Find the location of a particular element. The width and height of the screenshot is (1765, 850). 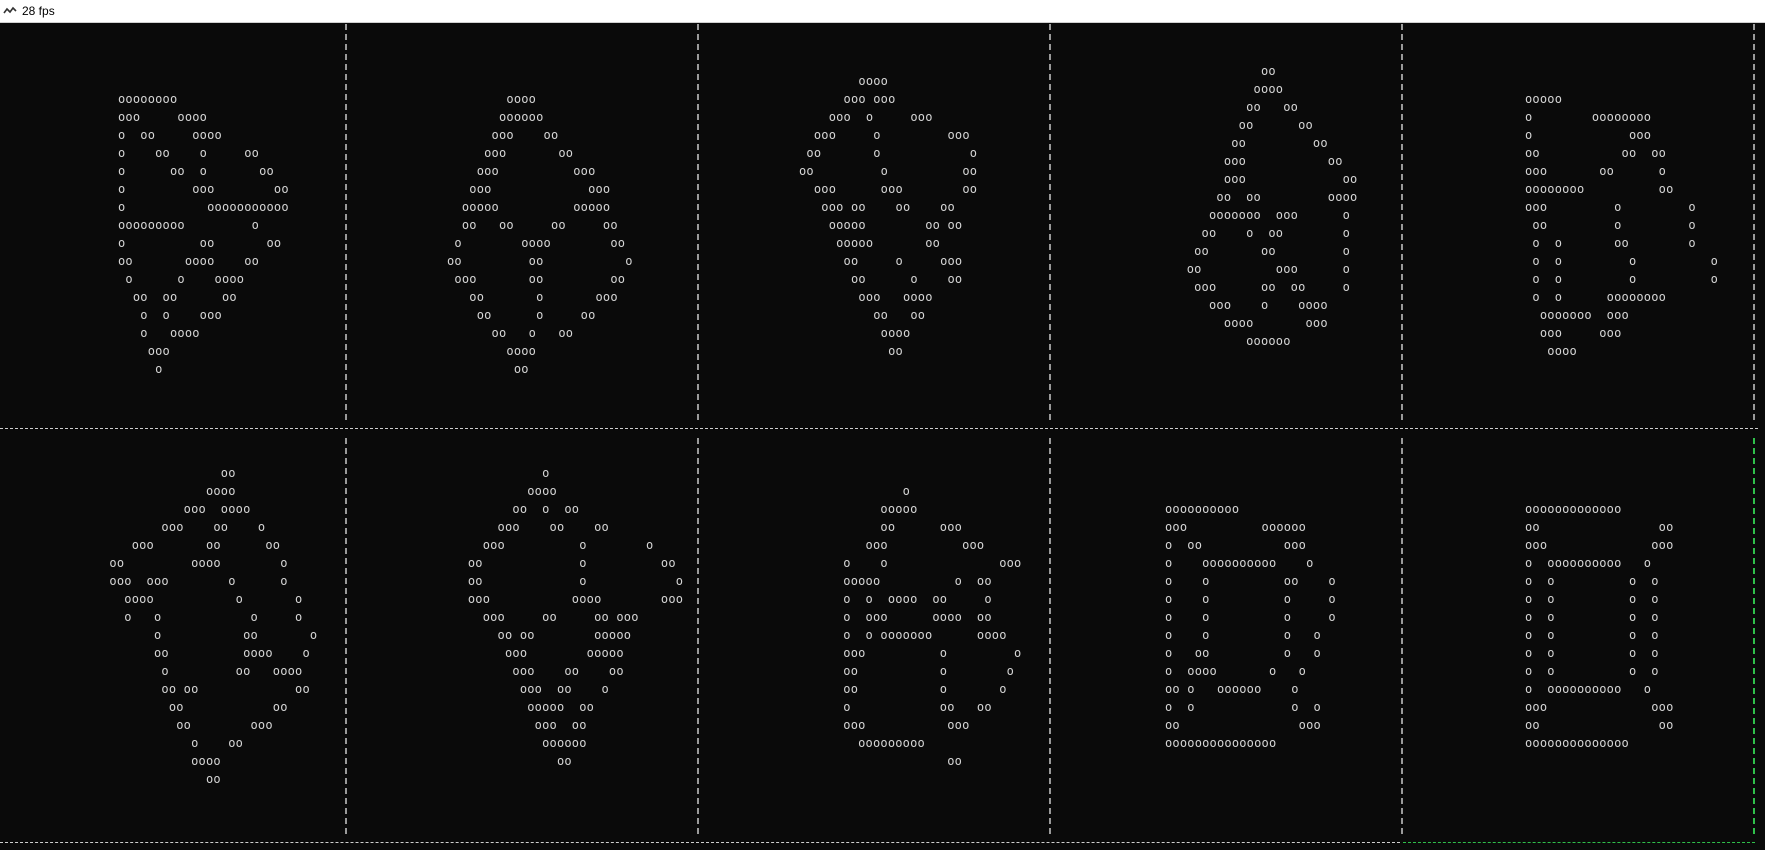

bottom-separator is located at coordinates (700, 842).